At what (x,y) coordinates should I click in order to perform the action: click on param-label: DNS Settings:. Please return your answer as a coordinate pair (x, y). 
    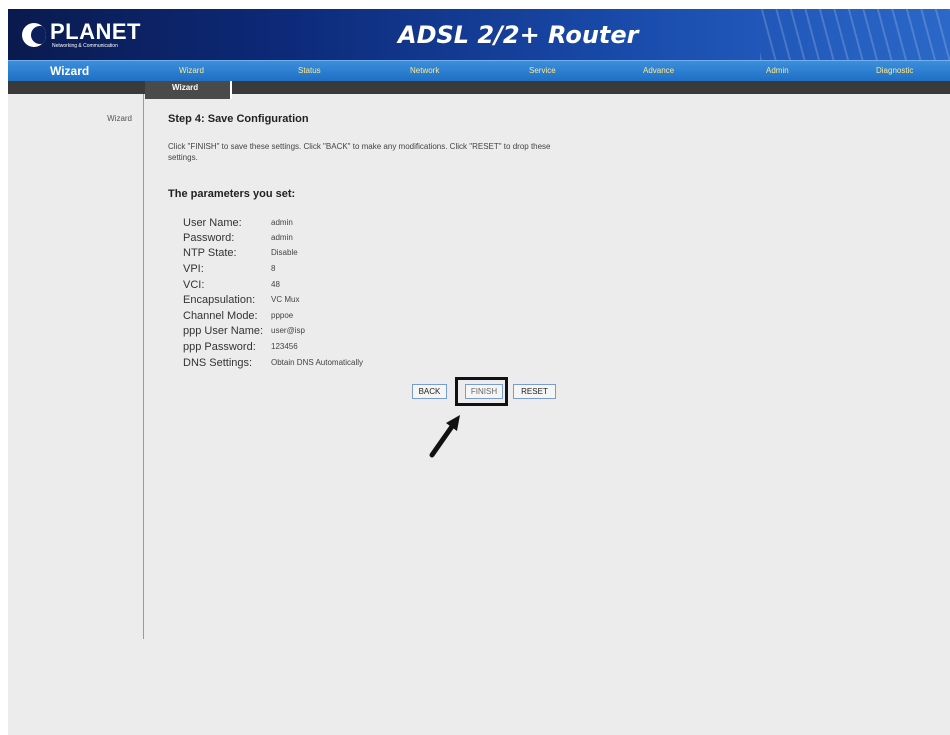
    Looking at the image, I should click on (218, 363).